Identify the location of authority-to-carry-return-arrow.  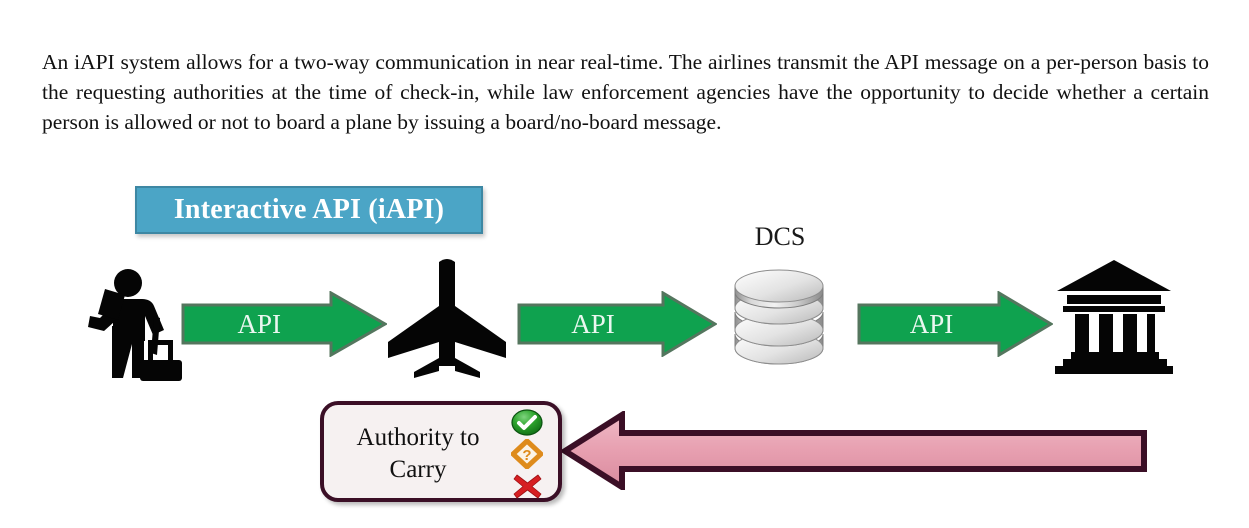
(854, 450).